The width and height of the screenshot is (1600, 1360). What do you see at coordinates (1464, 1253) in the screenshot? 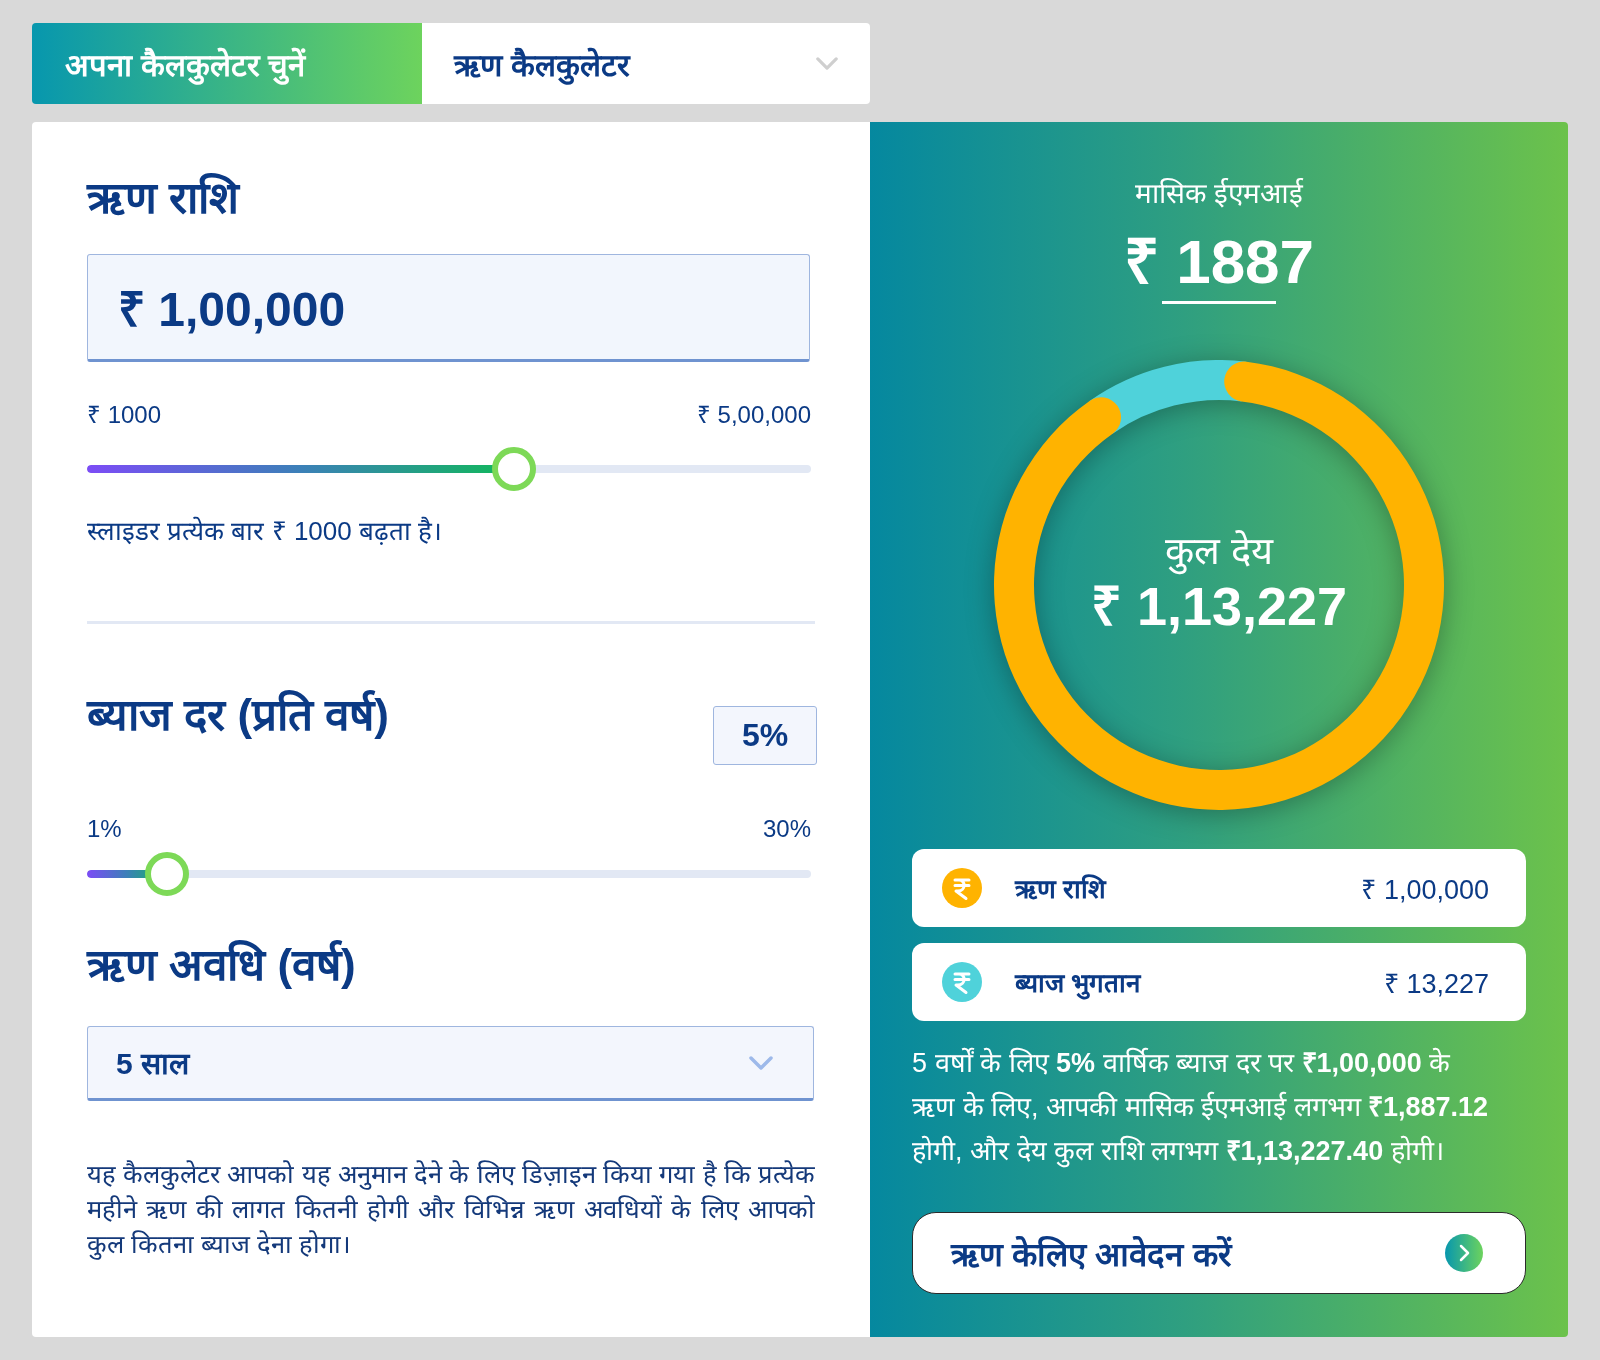
I see `chevron-right-icon` at bounding box center [1464, 1253].